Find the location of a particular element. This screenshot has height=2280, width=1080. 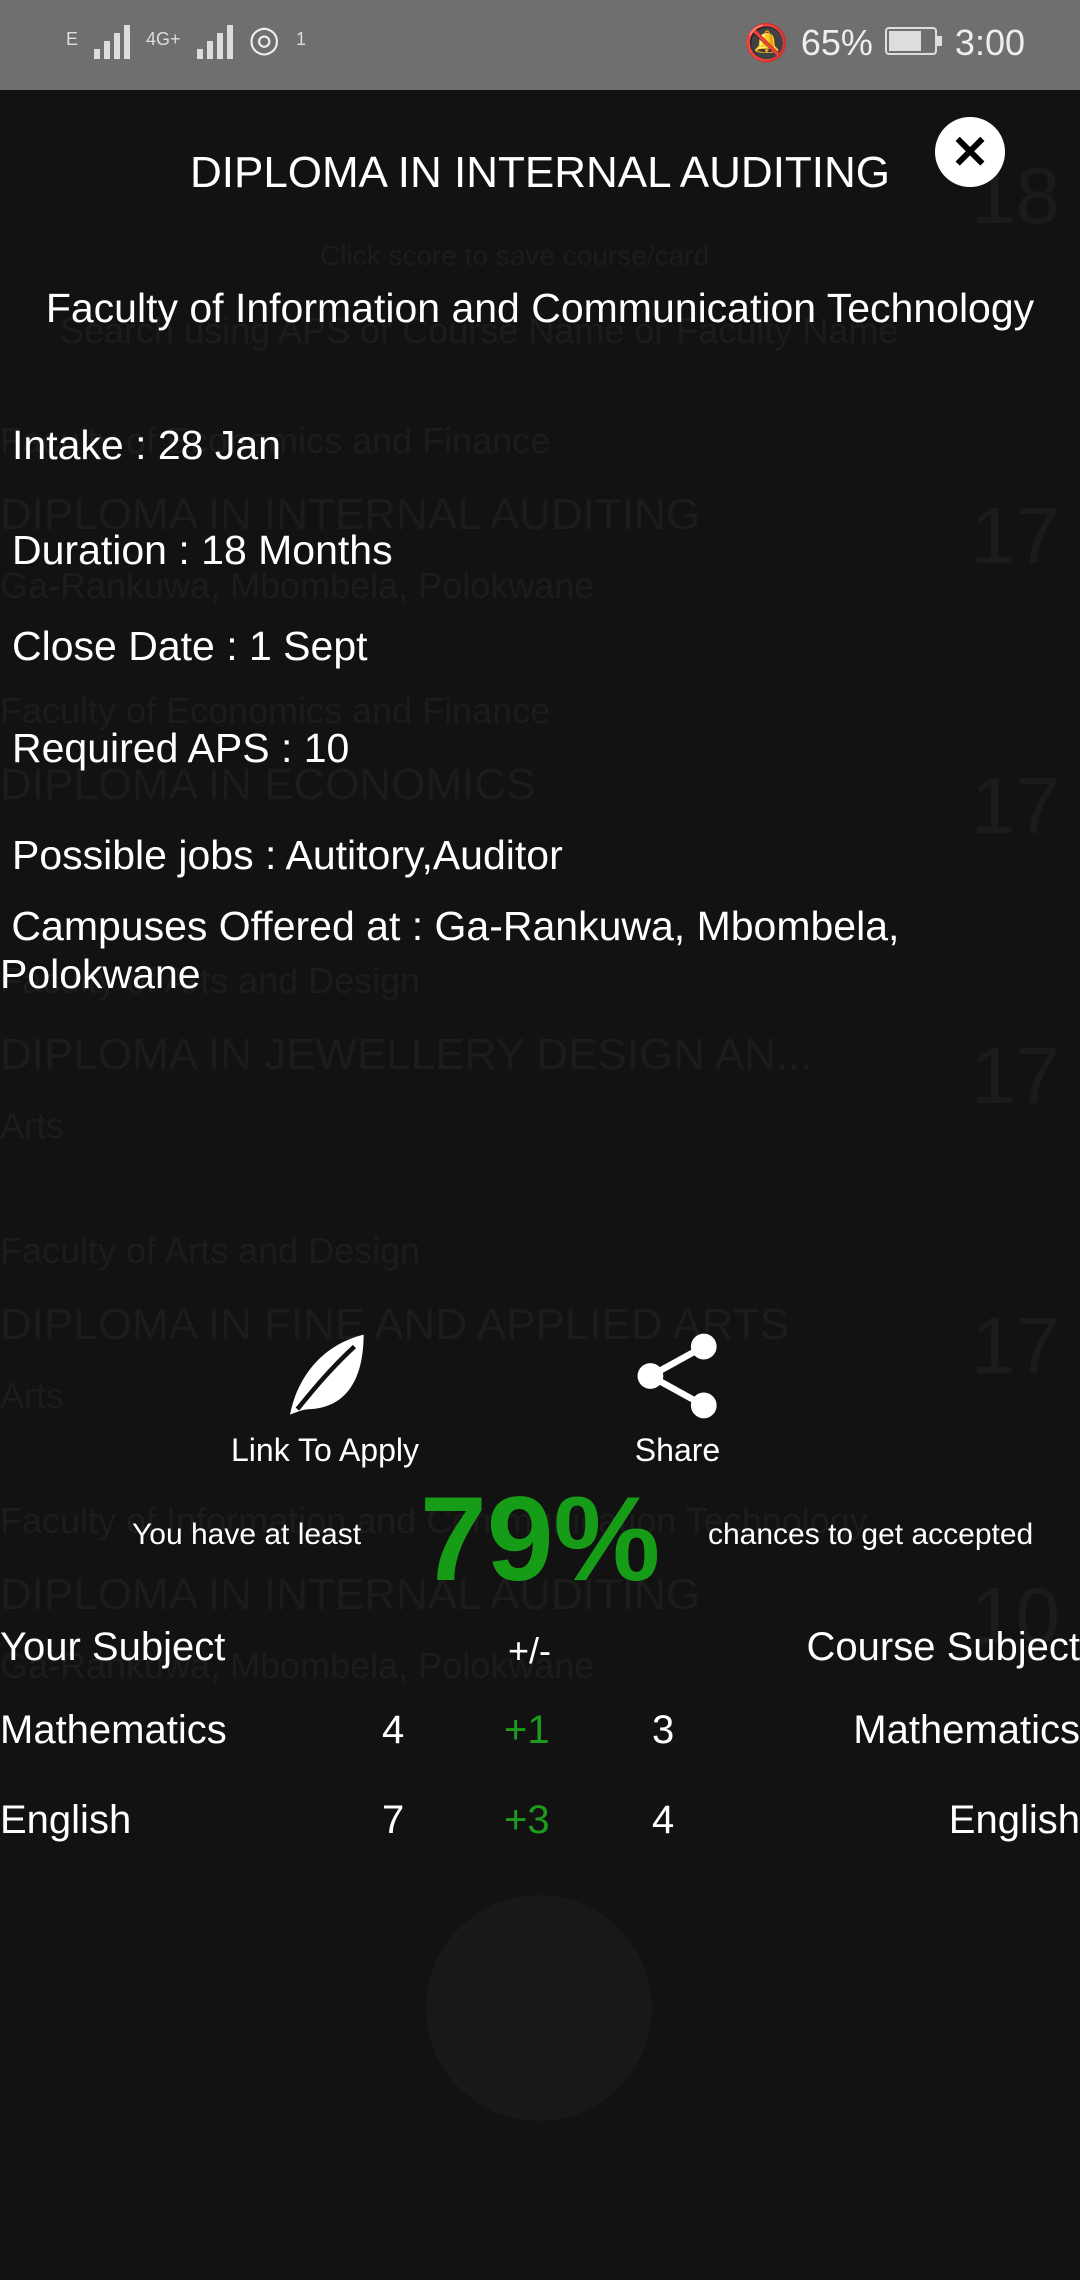

network-type-4g: 4G+ is located at coordinates (163, 38).